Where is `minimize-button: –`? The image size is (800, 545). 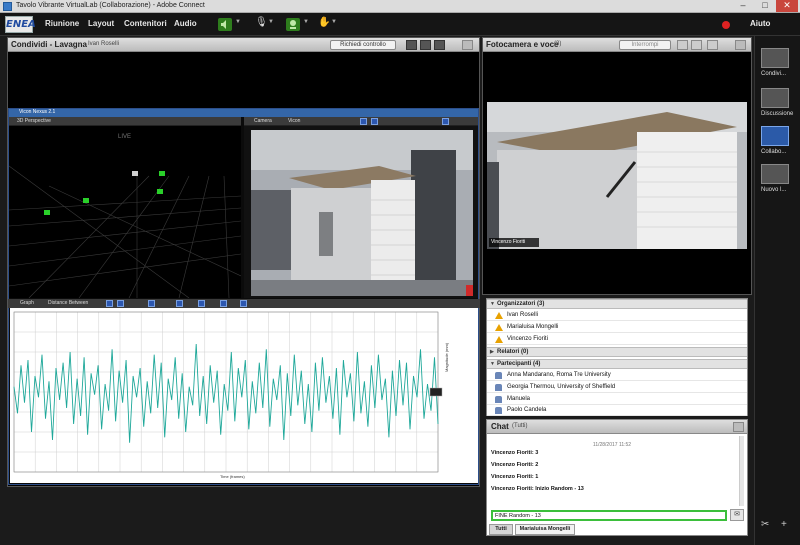
minimize-button: – is located at coordinates (743, 6).